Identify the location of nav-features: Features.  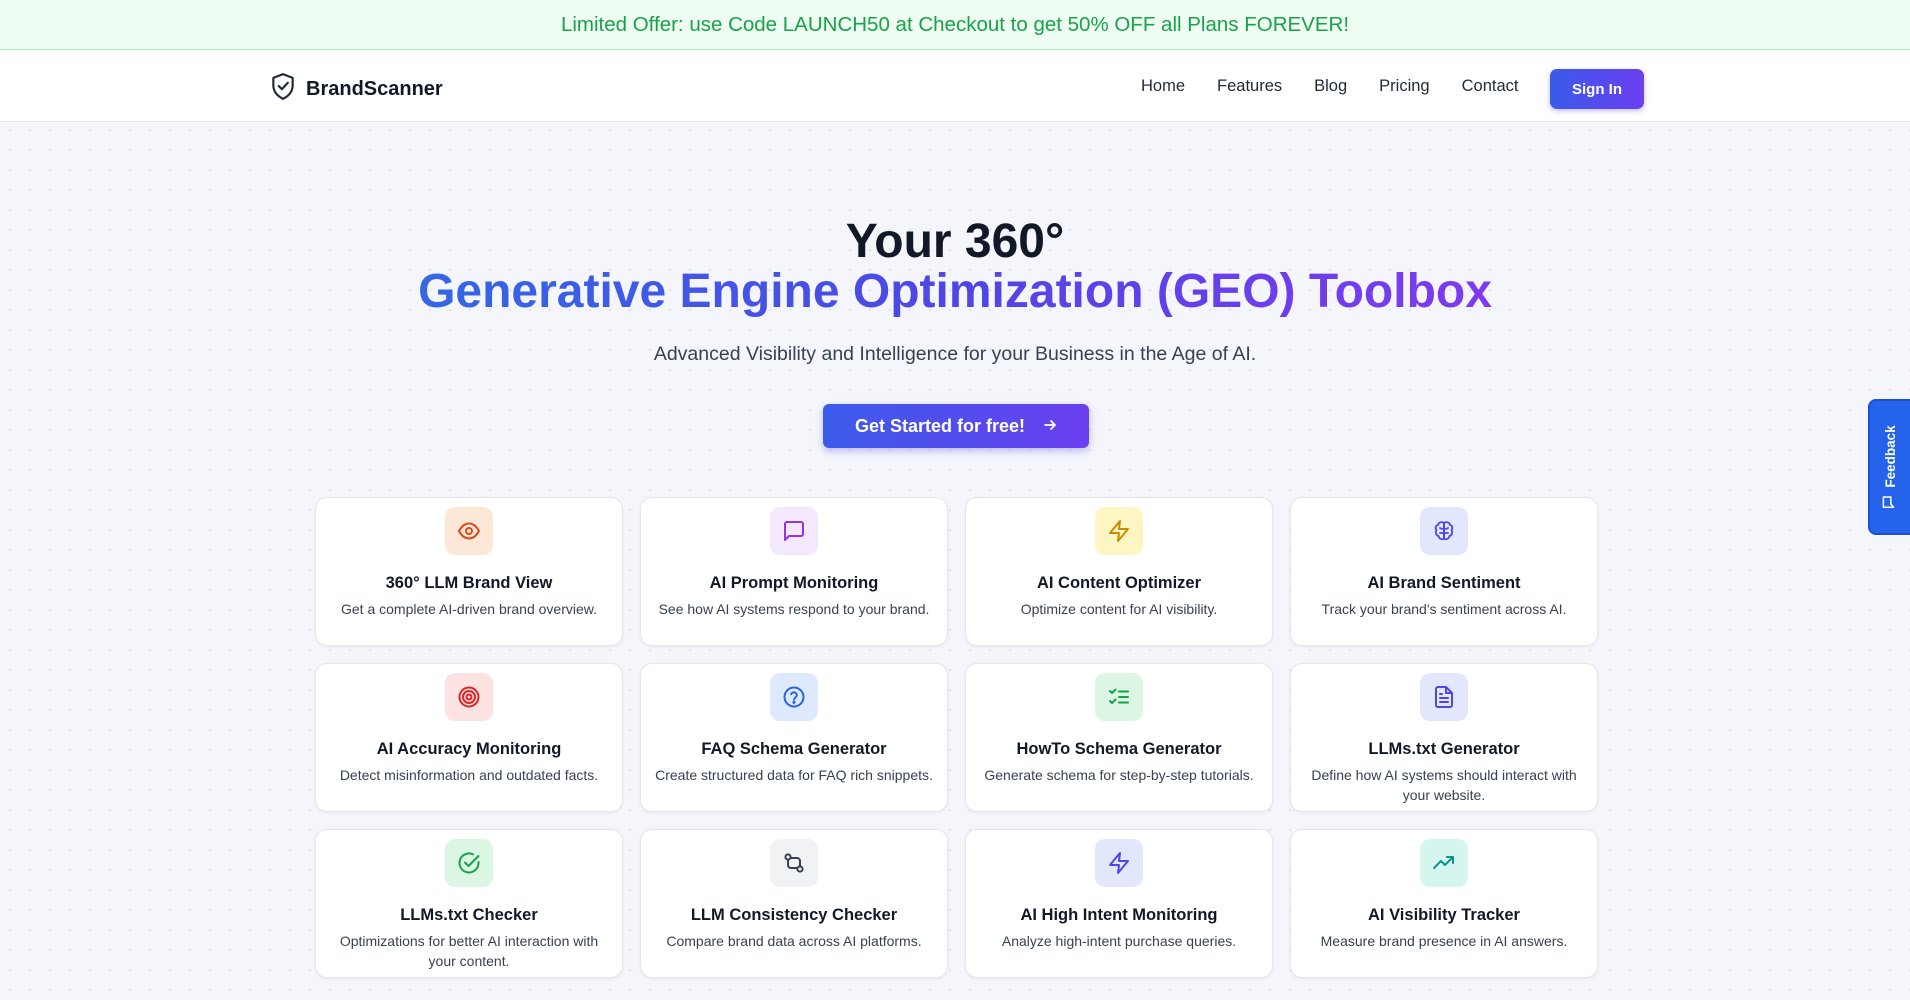
(1249, 86).